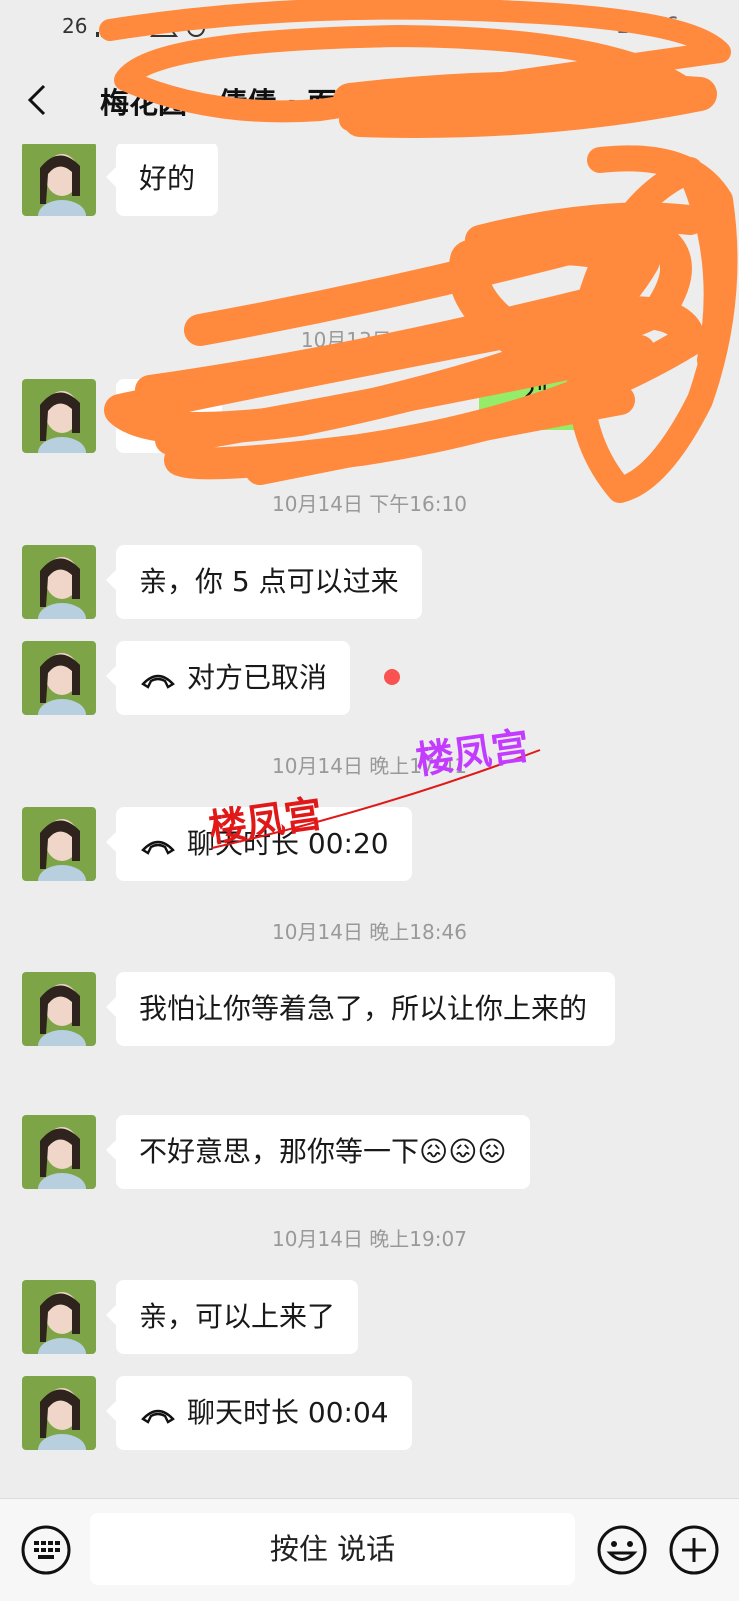  What do you see at coordinates (218, 103) in the screenshot?
I see `chat-title: 梅花园 · 倩倩 · 面` at bounding box center [218, 103].